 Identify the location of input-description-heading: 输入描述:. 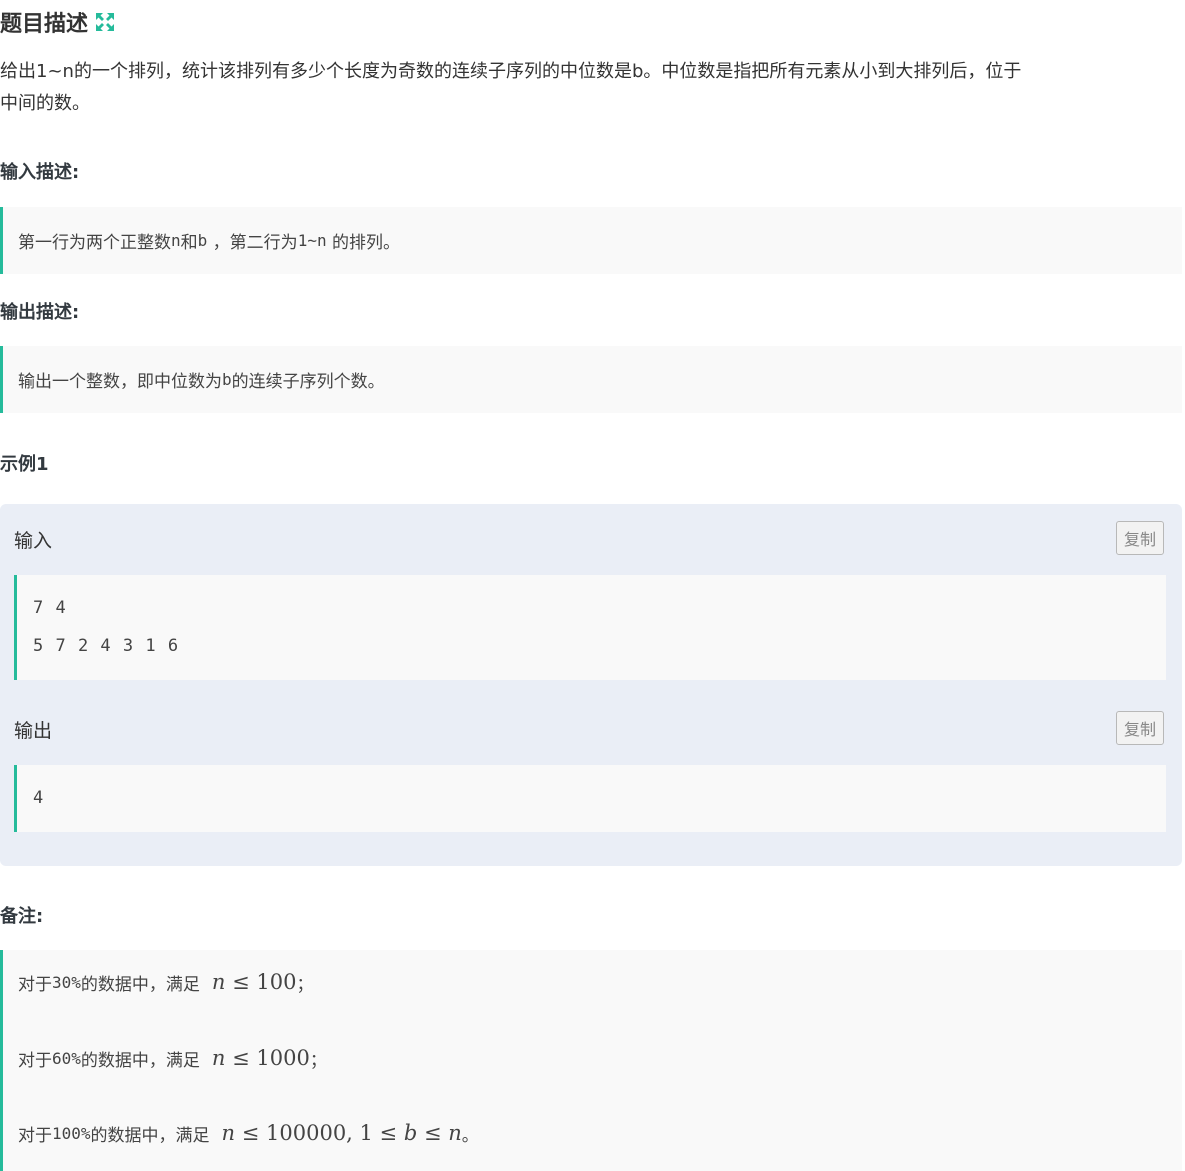
(40, 172).